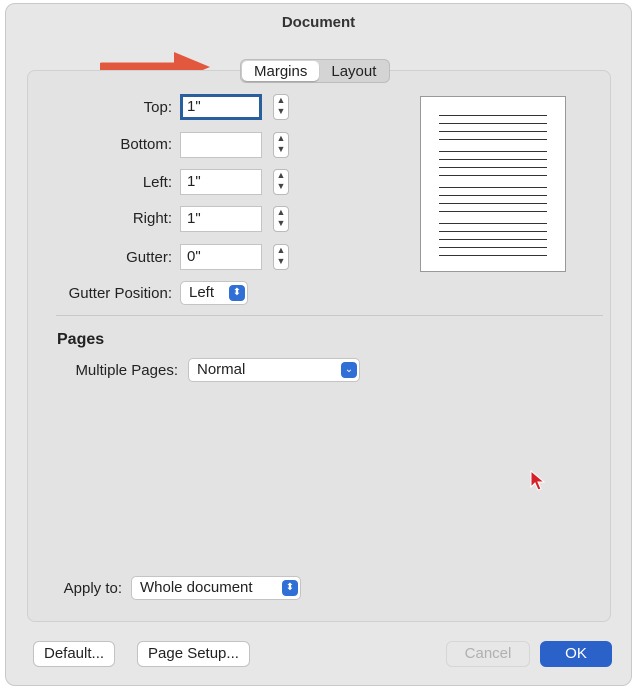  What do you see at coordinates (149, 257) in the screenshot?
I see `gutter-label: Gutter:` at bounding box center [149, 257].